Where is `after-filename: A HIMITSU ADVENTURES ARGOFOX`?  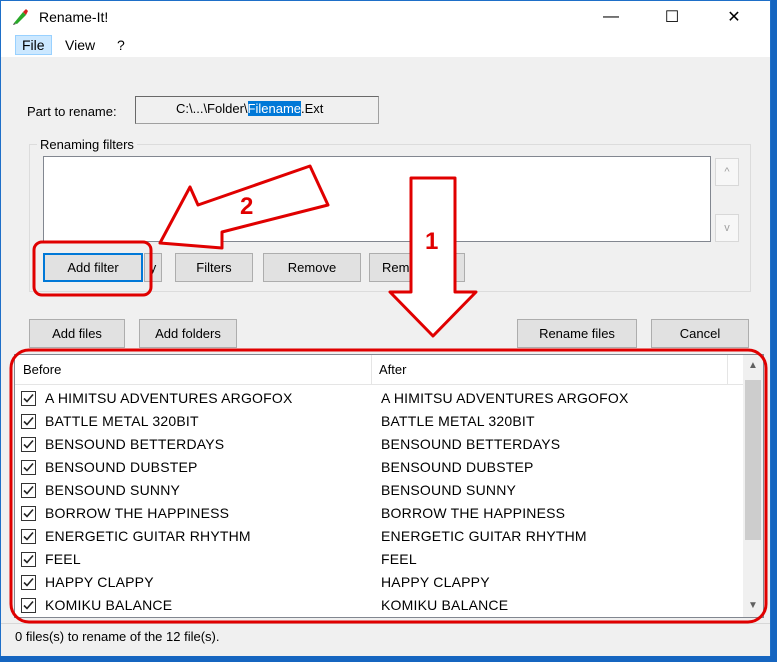
after-filename: A HIMITSU ADVENTURES ARGOFOX is located at coordinates (505, 398).